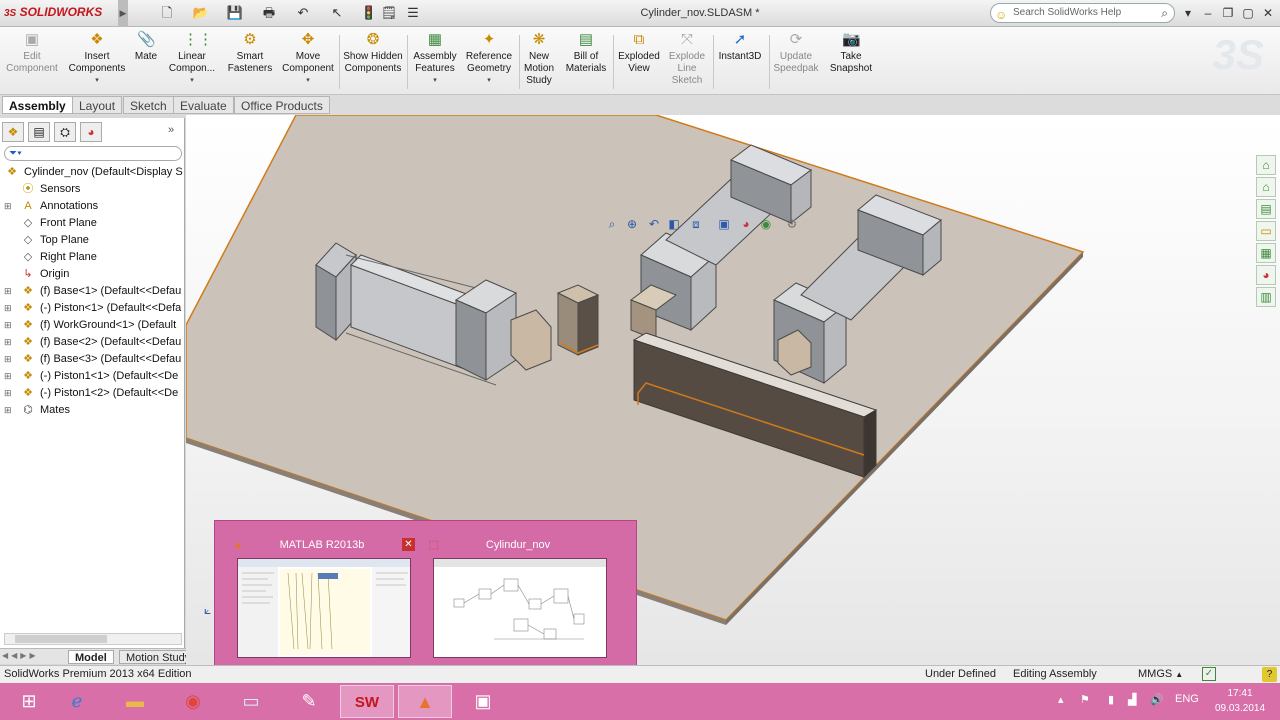 This screenshot has height=720, width=1280. Describe the element at coordinates (29, 701) in the screenshot. I see `windows-start-icon: ⊞` at that location.